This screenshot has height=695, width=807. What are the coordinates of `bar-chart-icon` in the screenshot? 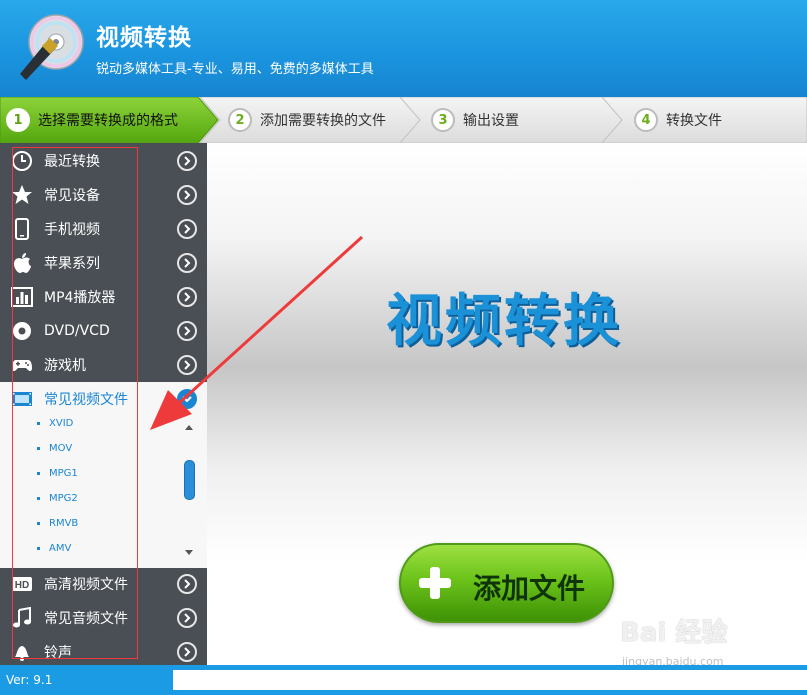 It's located at (22, 297).